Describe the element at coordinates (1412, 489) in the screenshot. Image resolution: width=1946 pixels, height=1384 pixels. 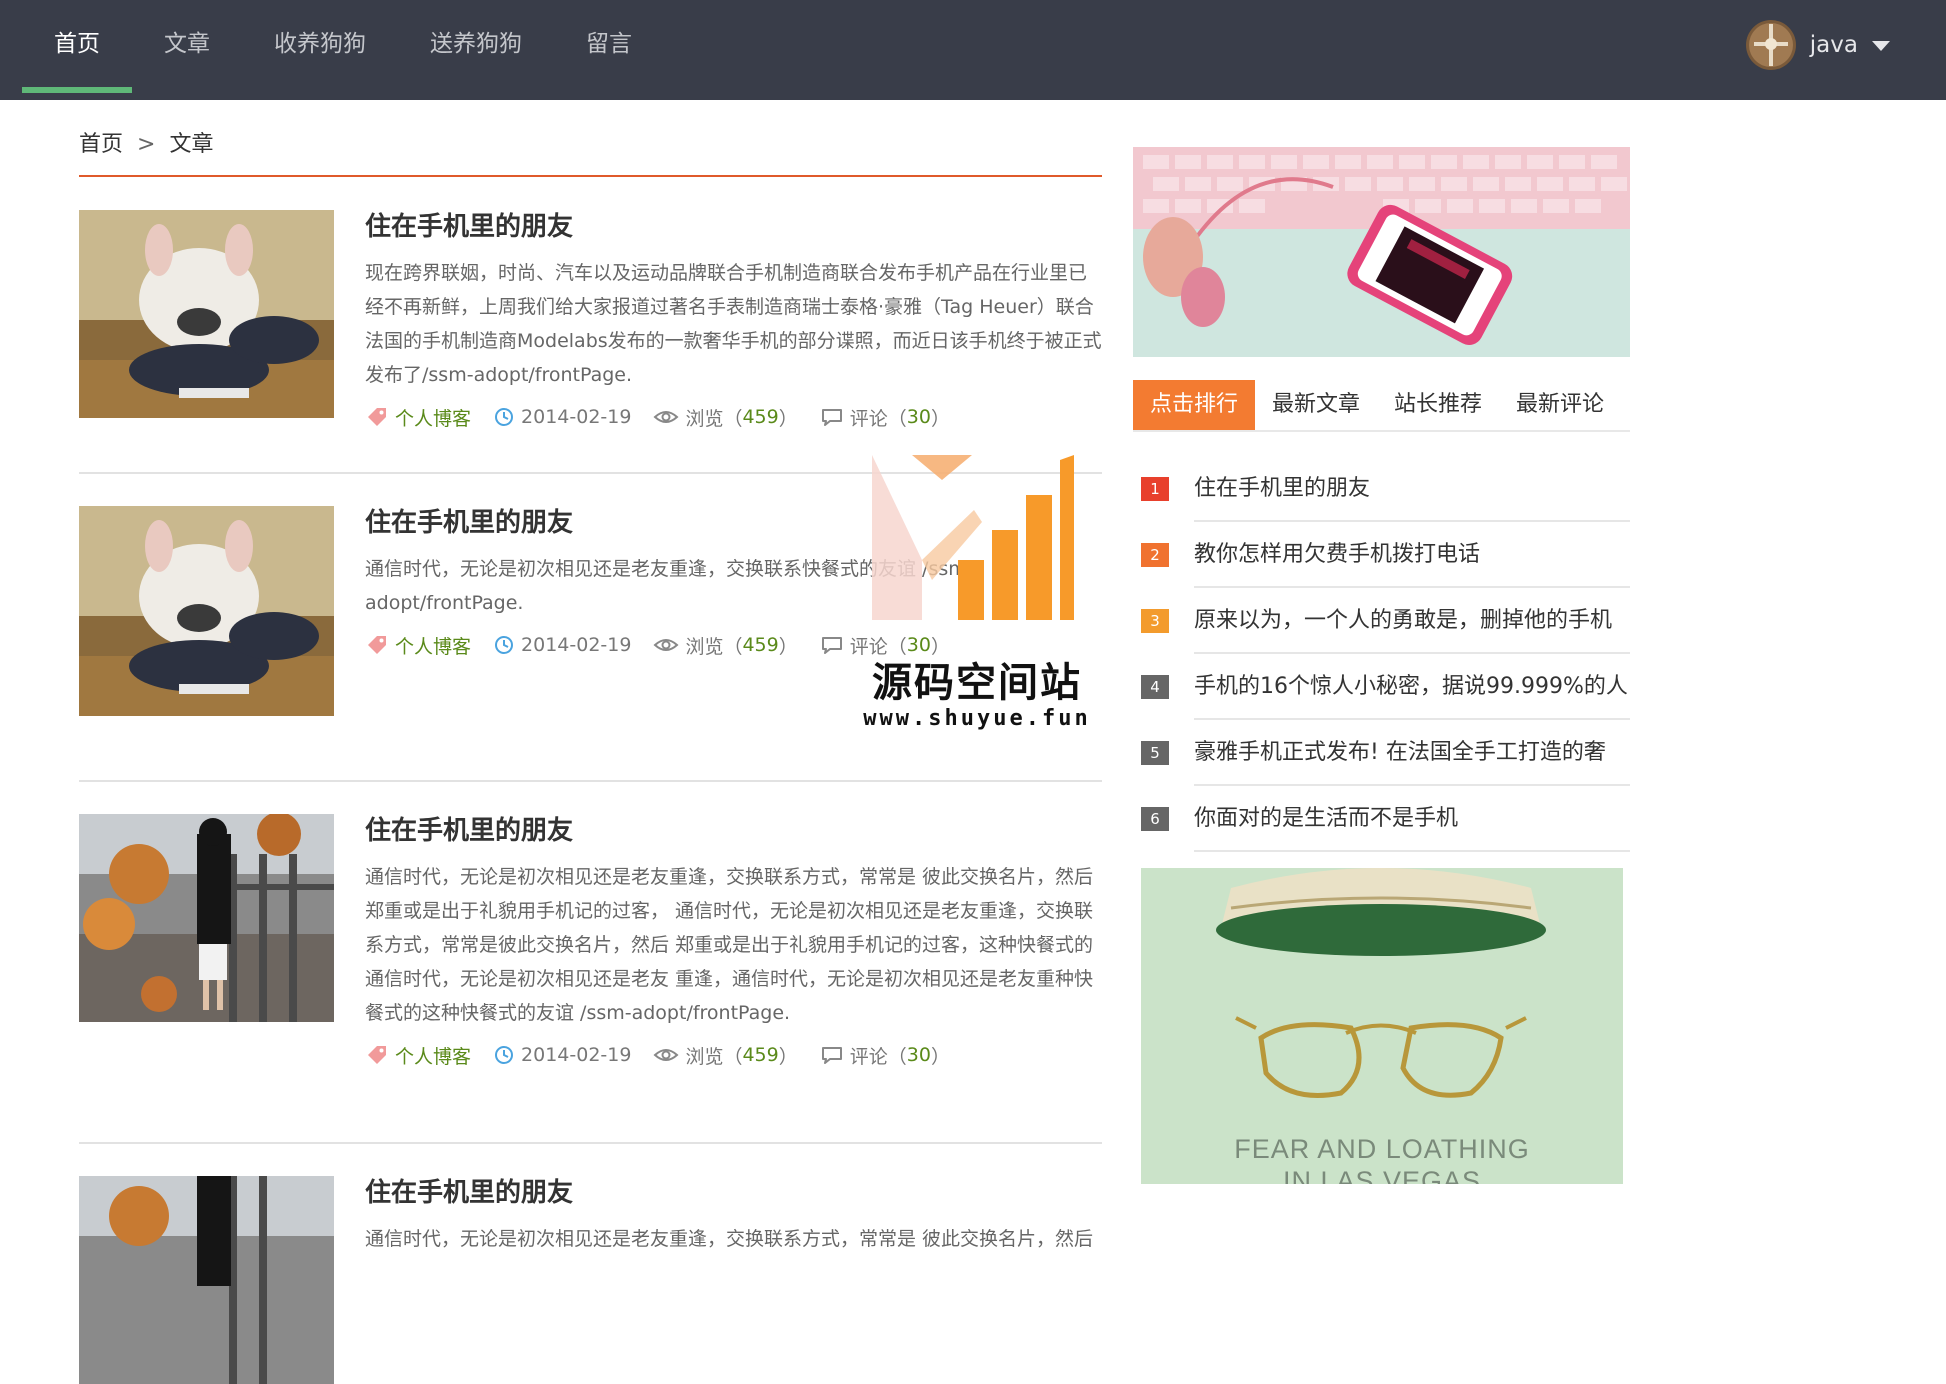
I see `rank-title: 住在手机里的朋友` at that location.